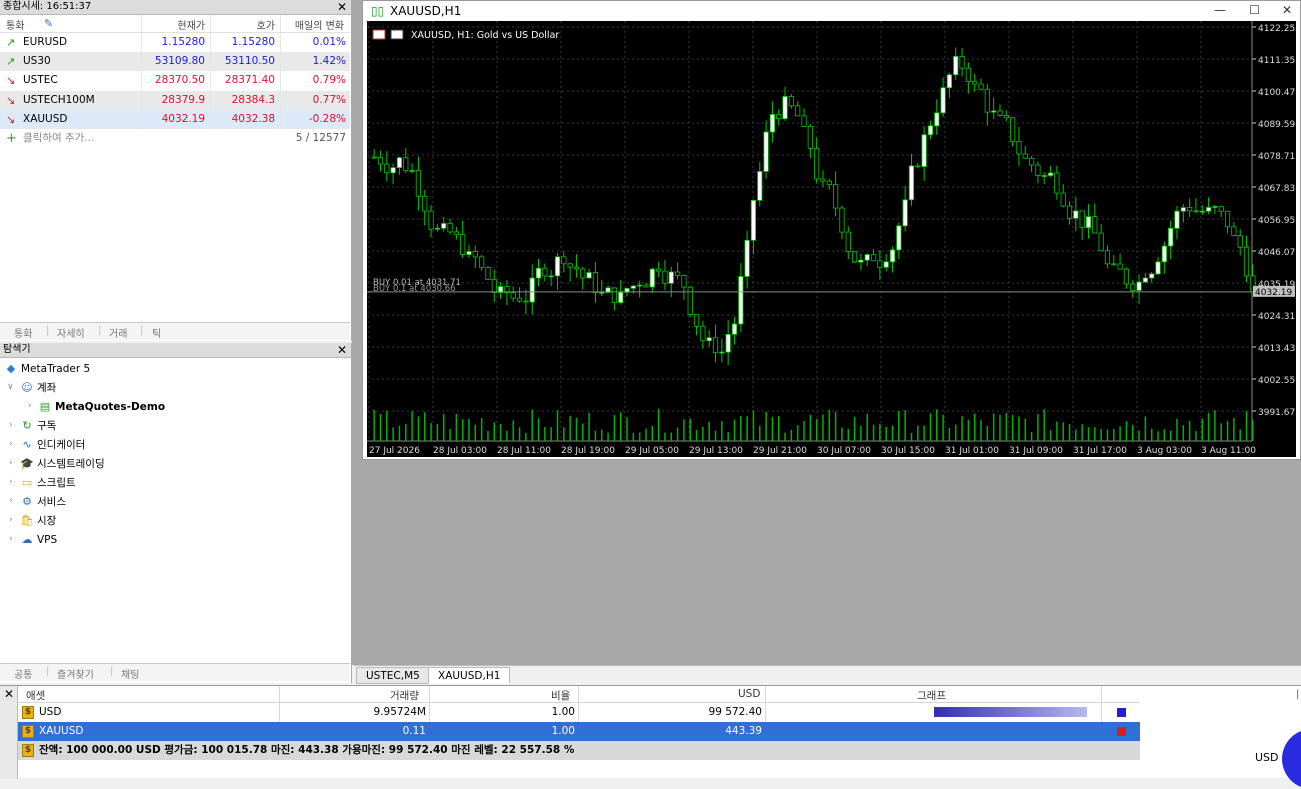 This screenshot has width=1301, height=789. Describe the element at coordinates (393, 675) in the screenshot. I see `chart-tab-ustec: USTEC,M5` at that location.